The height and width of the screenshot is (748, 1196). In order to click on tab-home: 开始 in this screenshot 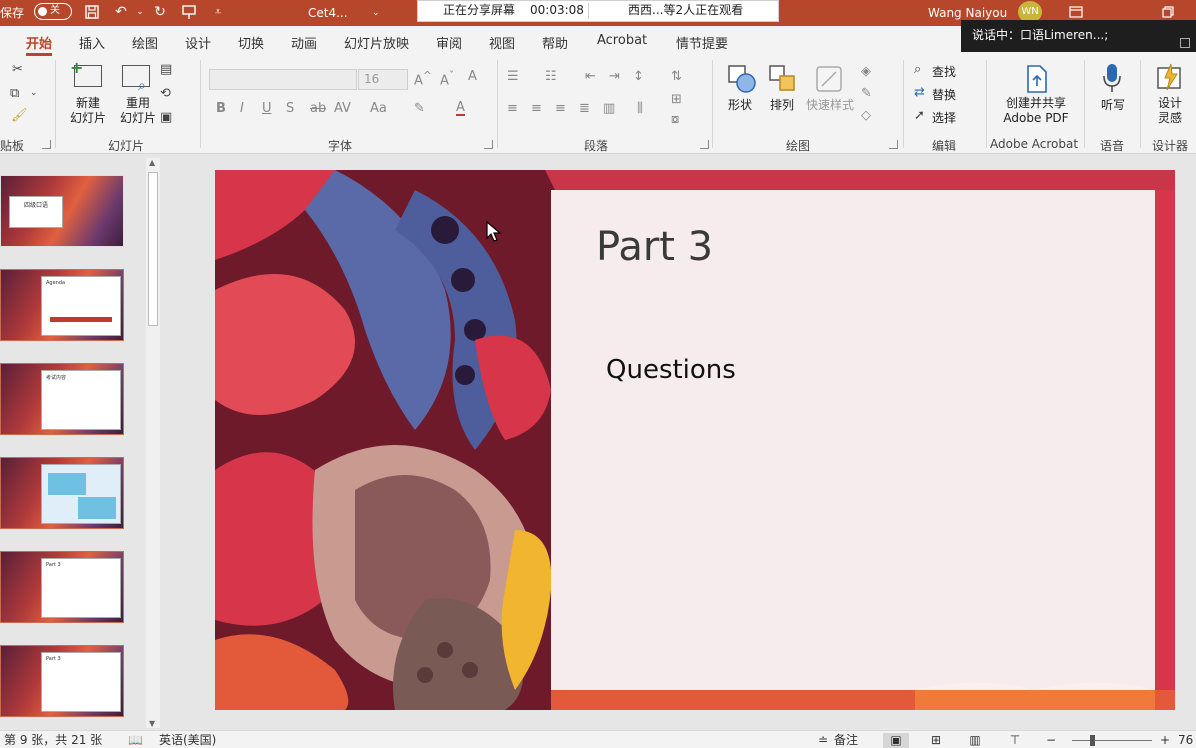, I will do `click(39, 42)`.